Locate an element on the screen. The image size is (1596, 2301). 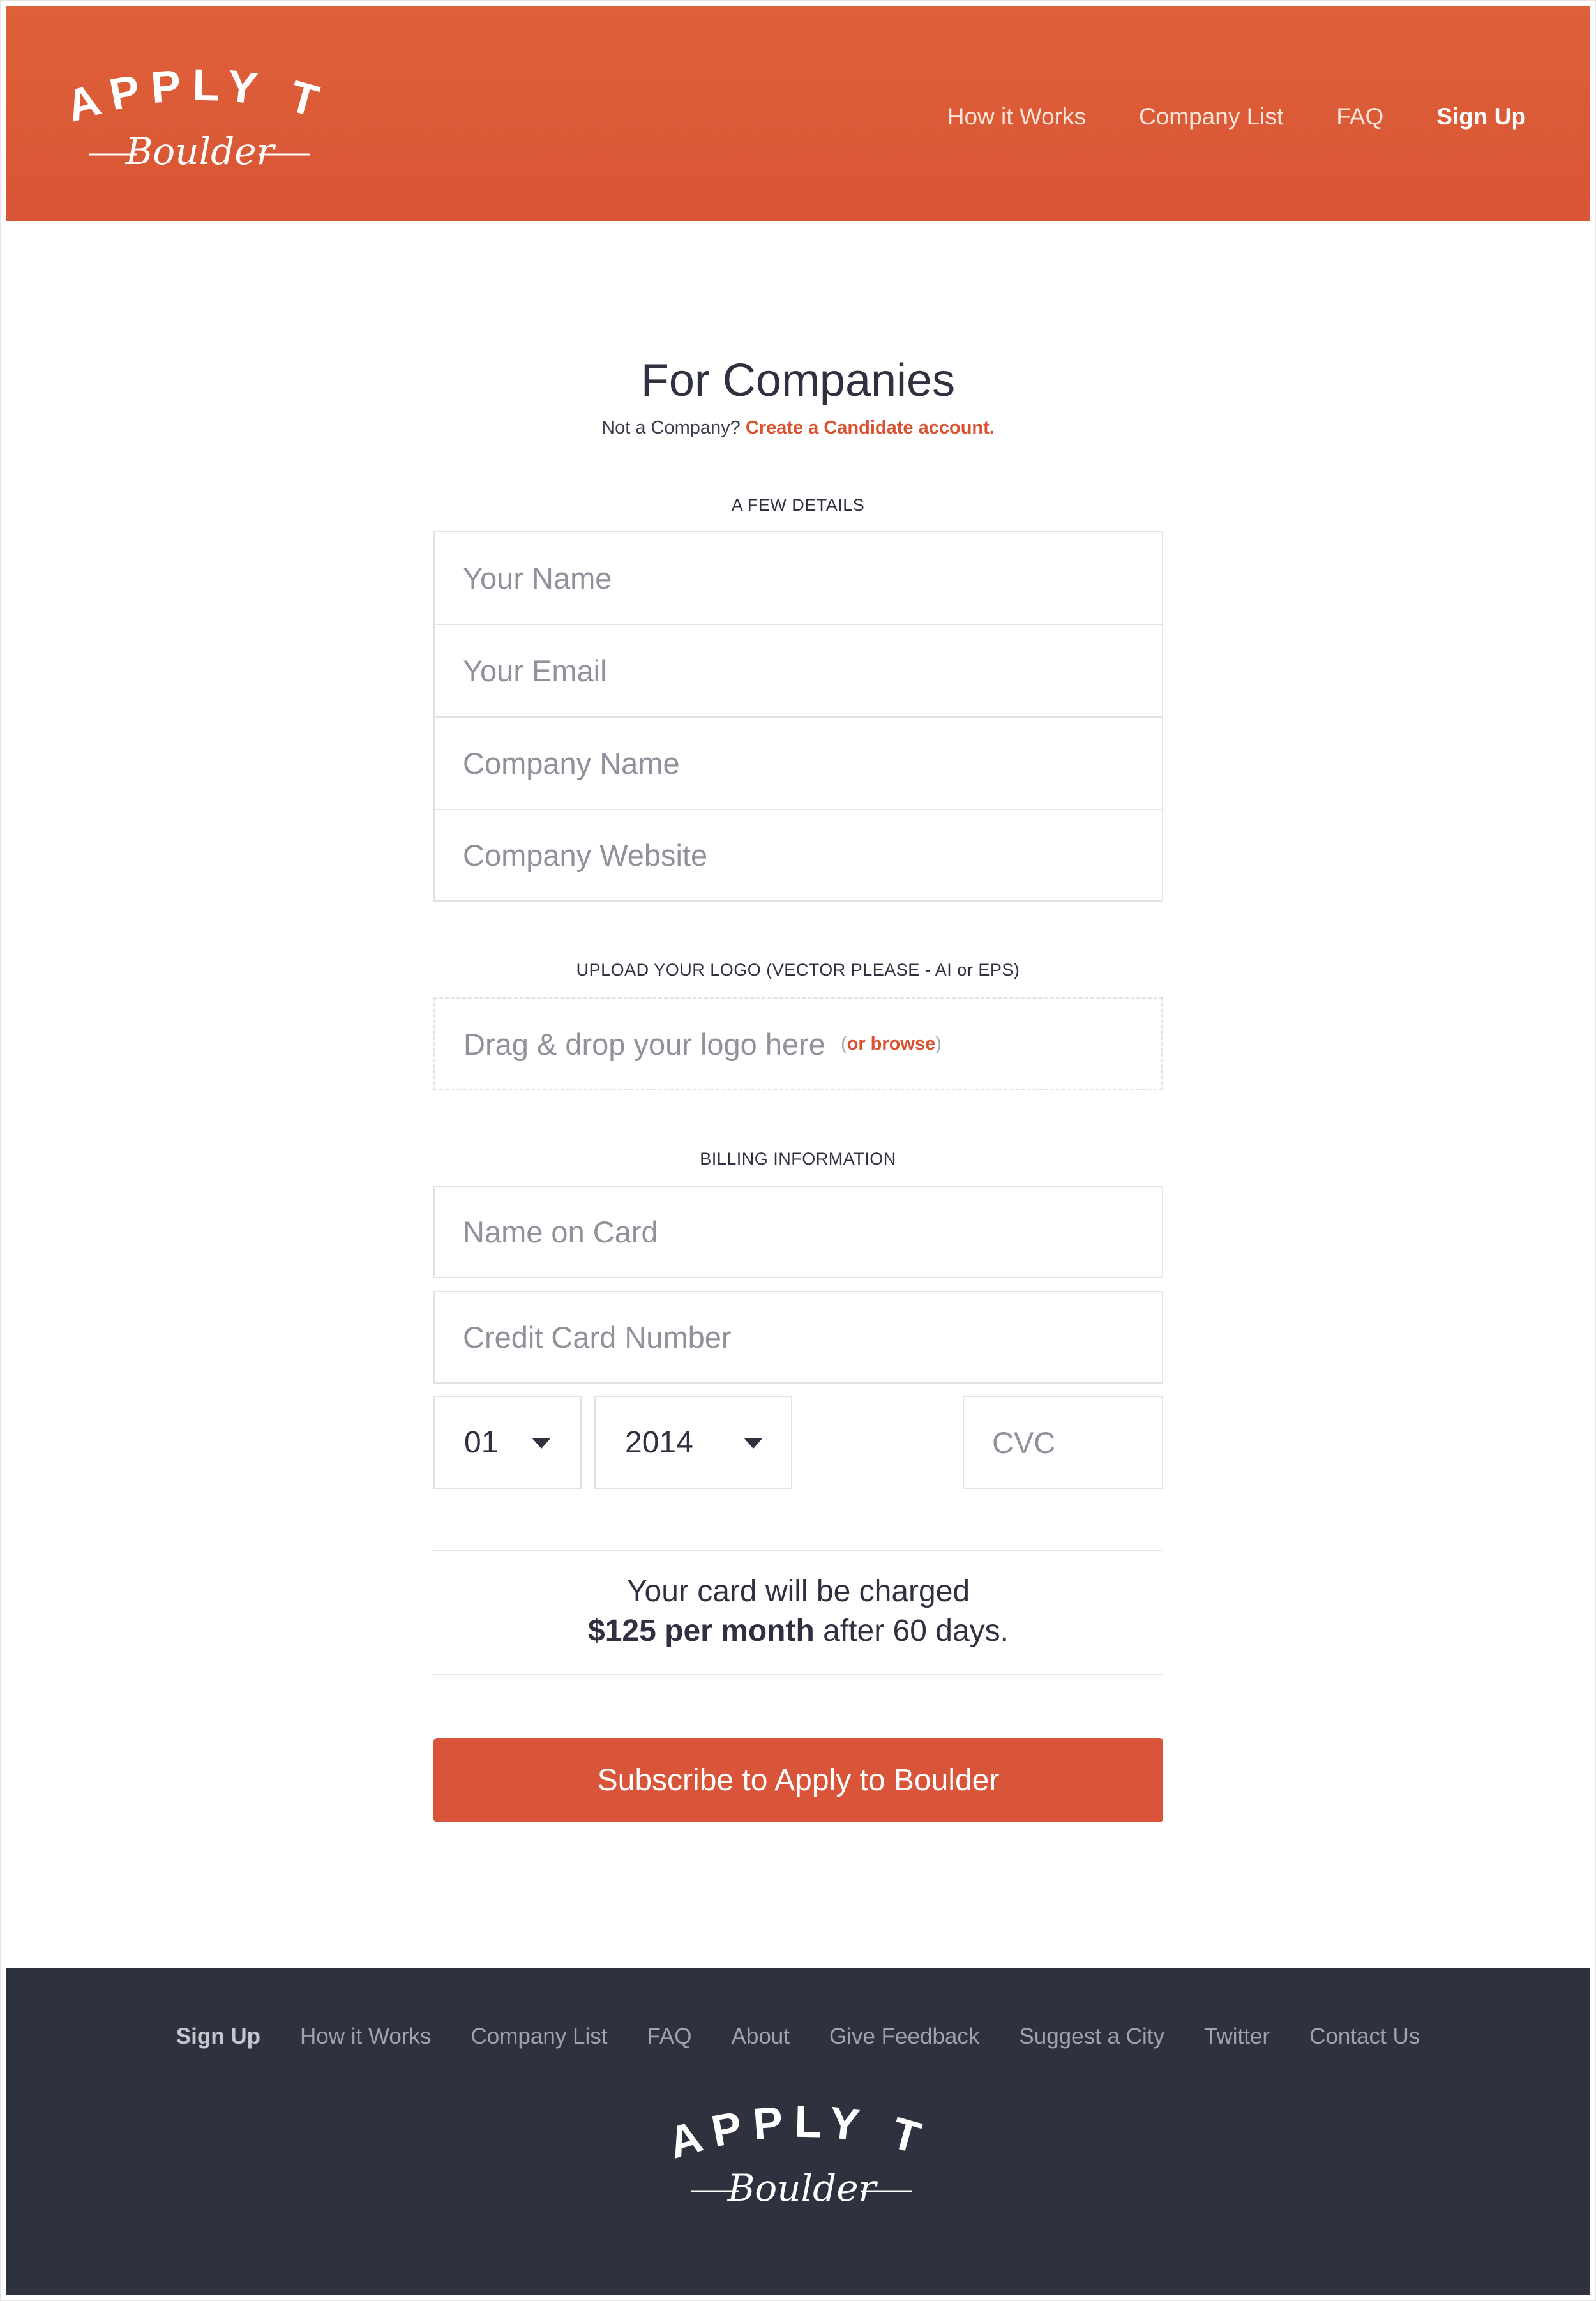
footer-contact-us: Contact Us is located at coordinates (1364, 2036).